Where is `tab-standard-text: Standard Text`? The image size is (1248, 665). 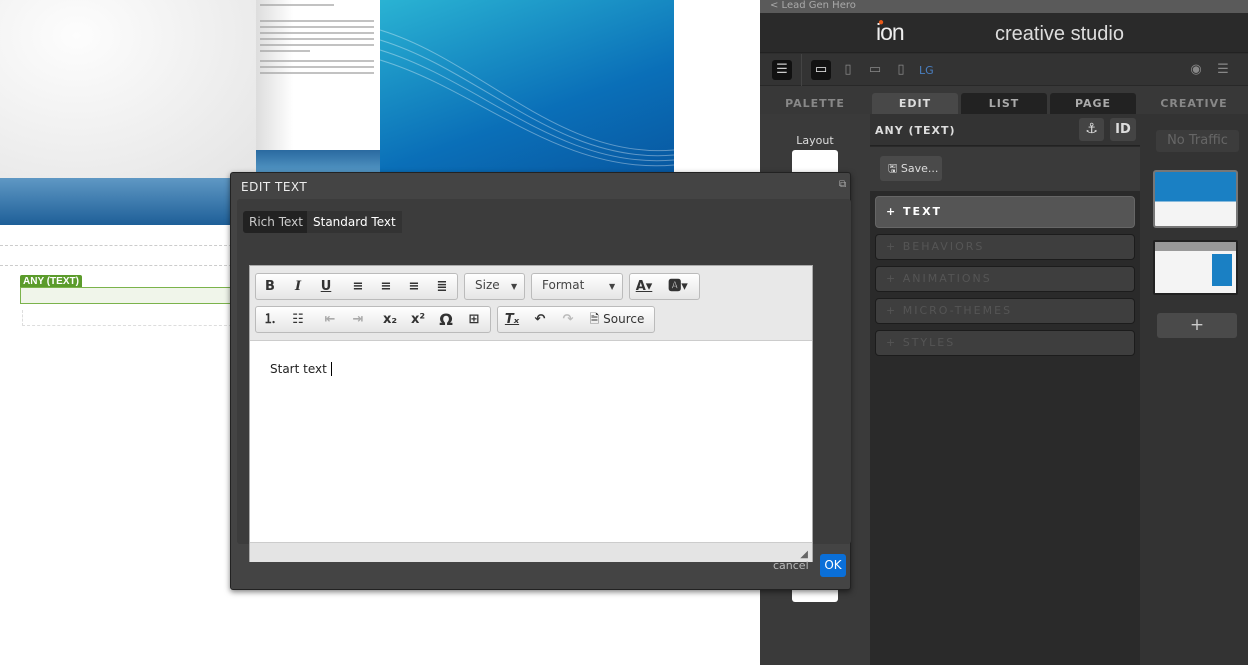 tab-standard-text: Standard Text is located at coordinates (354, 222).